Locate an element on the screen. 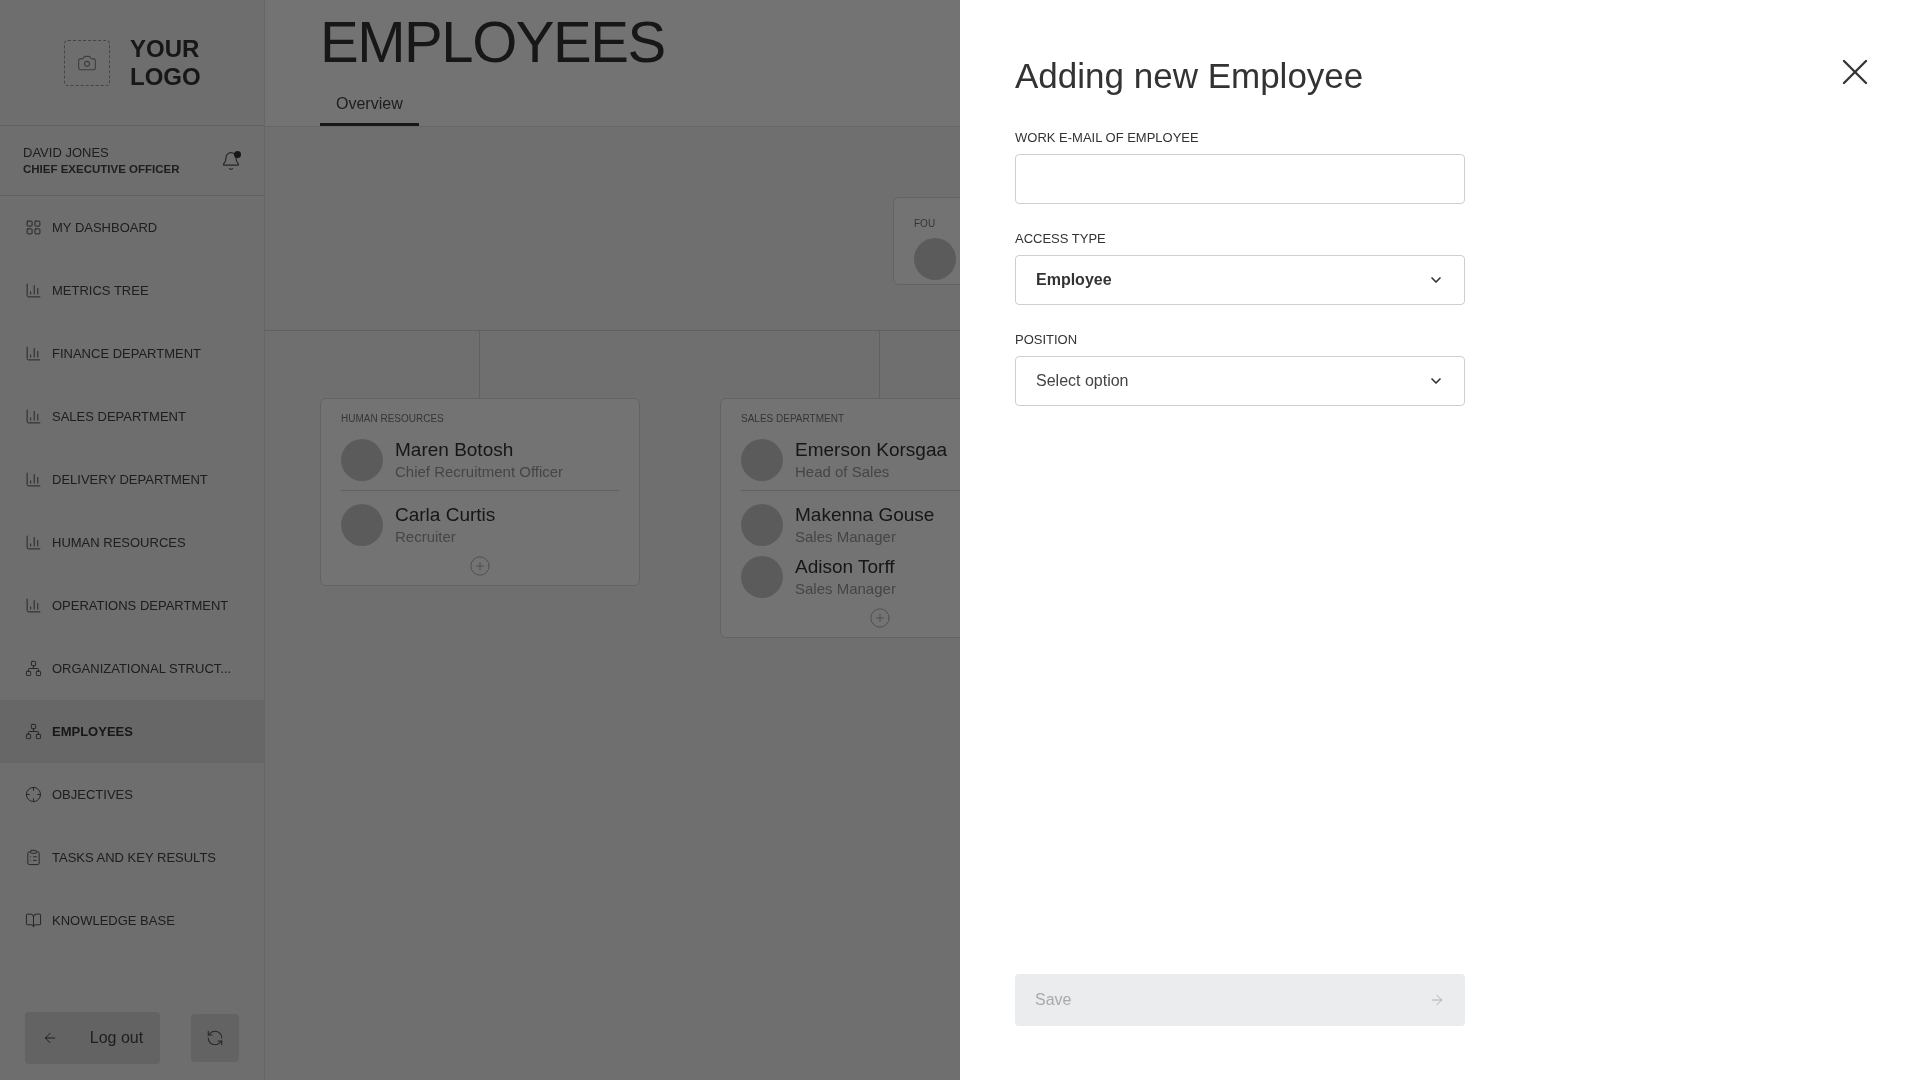 Image resolution: width=1920 pixels, height=1080 pixels. switch-button is located at coordinates (215, 1037).